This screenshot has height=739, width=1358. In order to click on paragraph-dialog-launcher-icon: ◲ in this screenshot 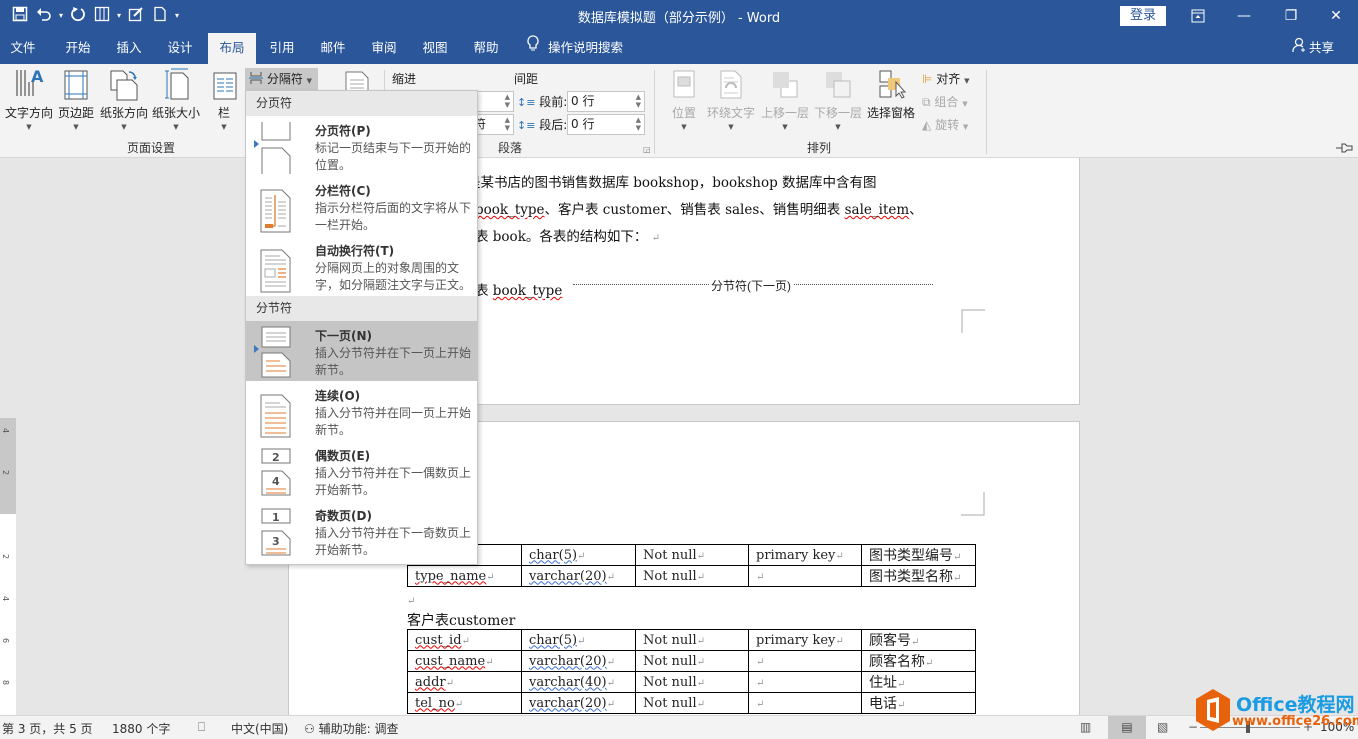, I will do `click(647, 149)`.